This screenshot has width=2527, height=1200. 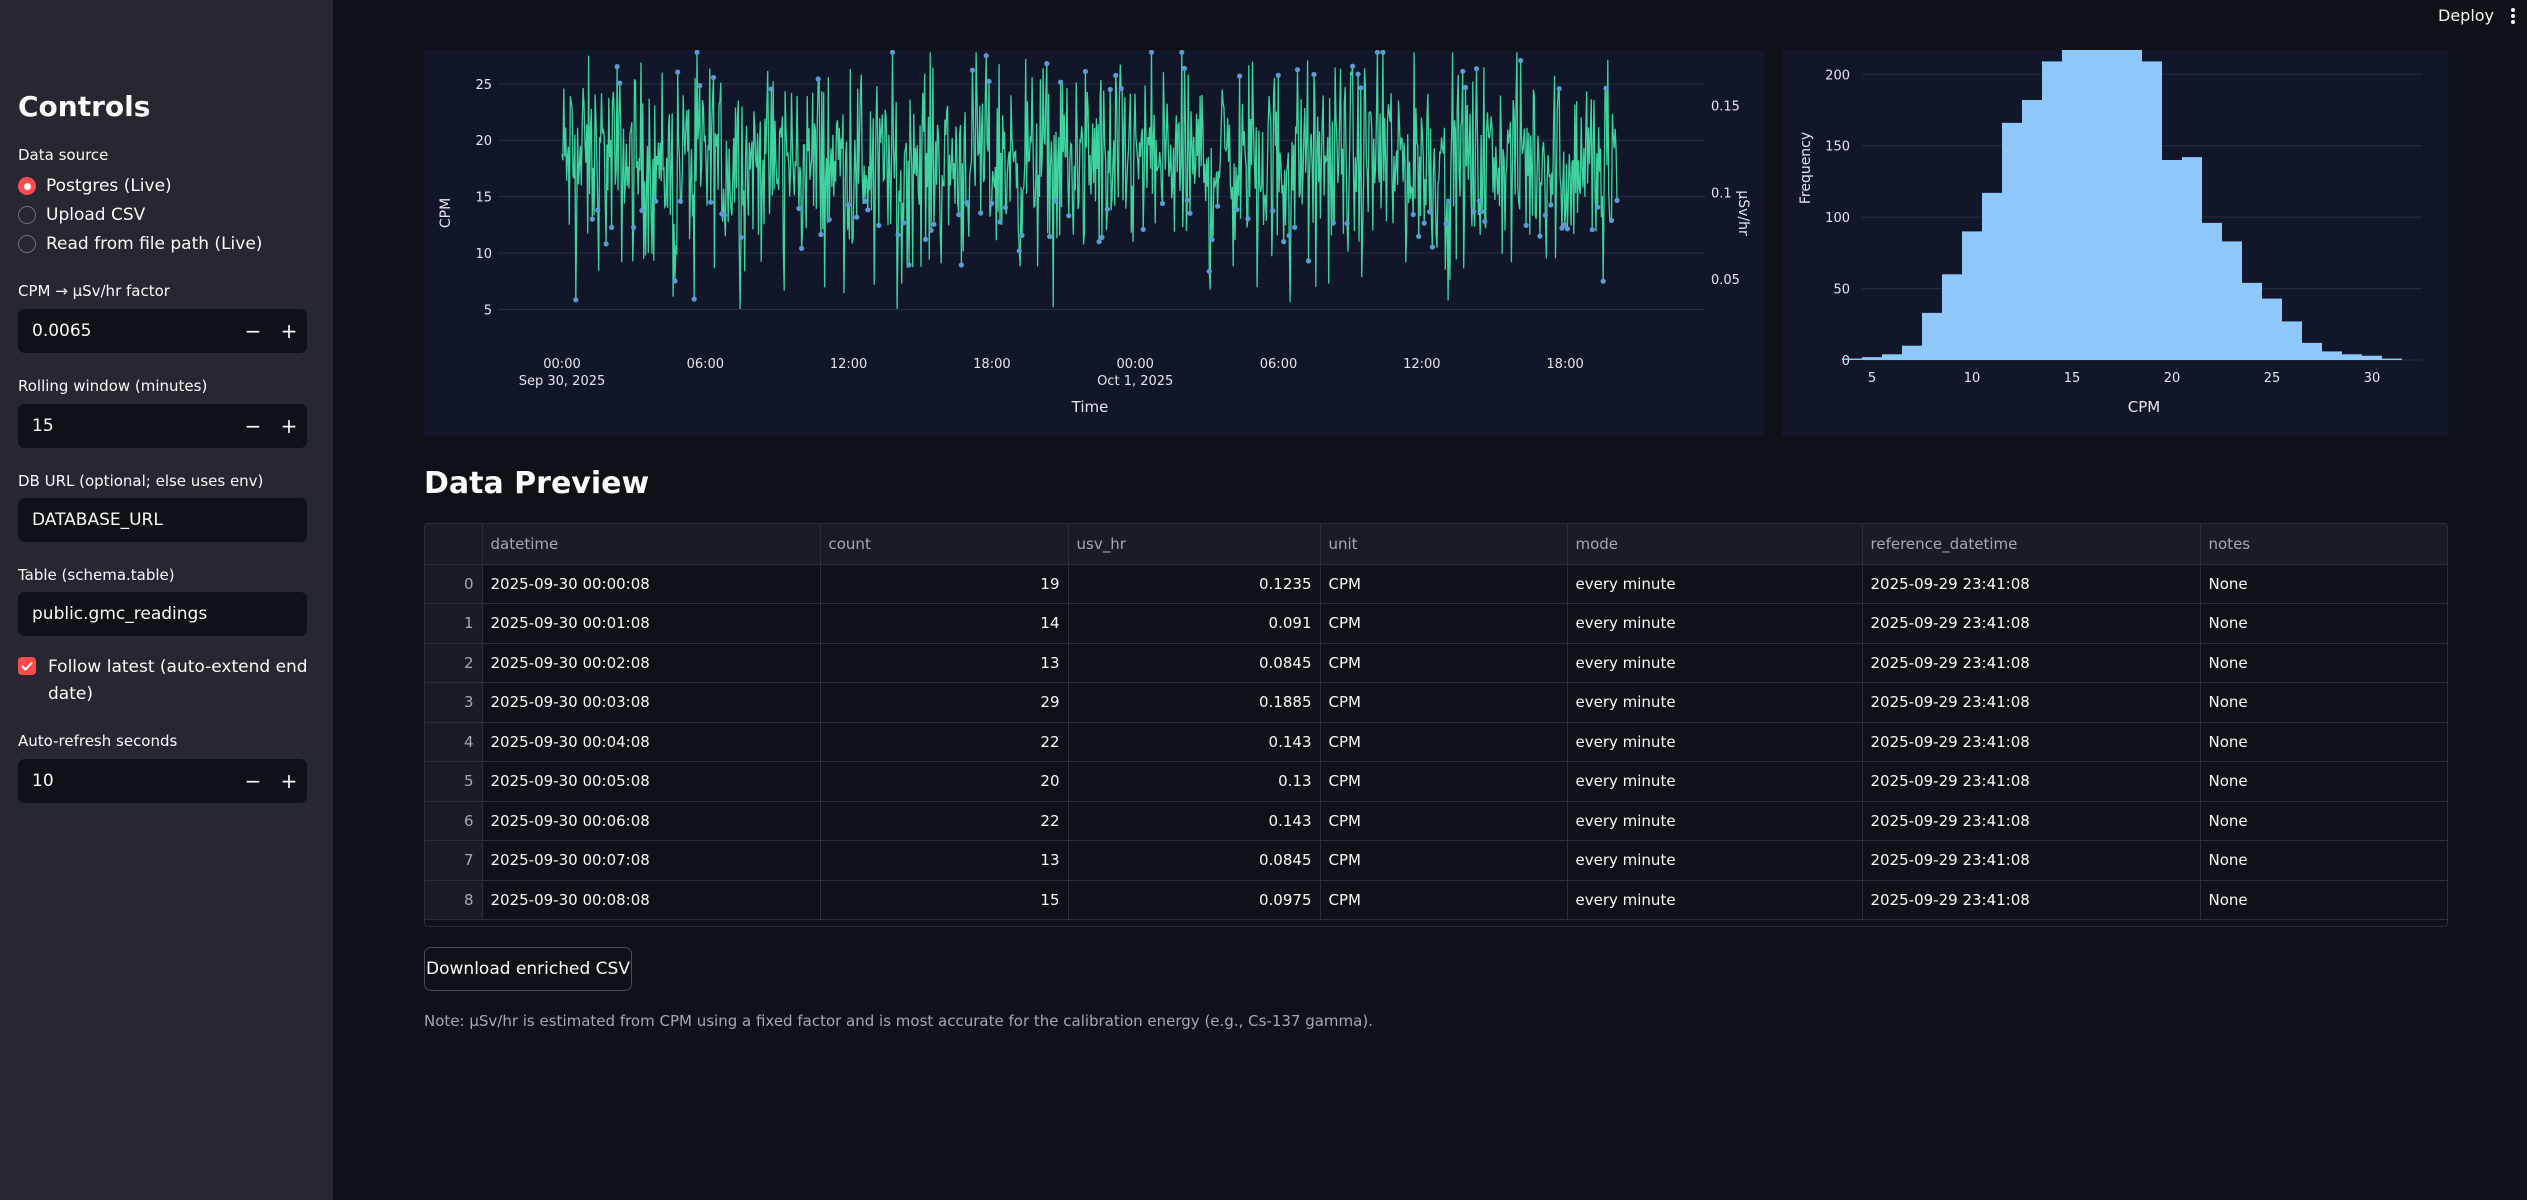 I want to click on table-cell: 0.0975, so click(x=1194, y=900).